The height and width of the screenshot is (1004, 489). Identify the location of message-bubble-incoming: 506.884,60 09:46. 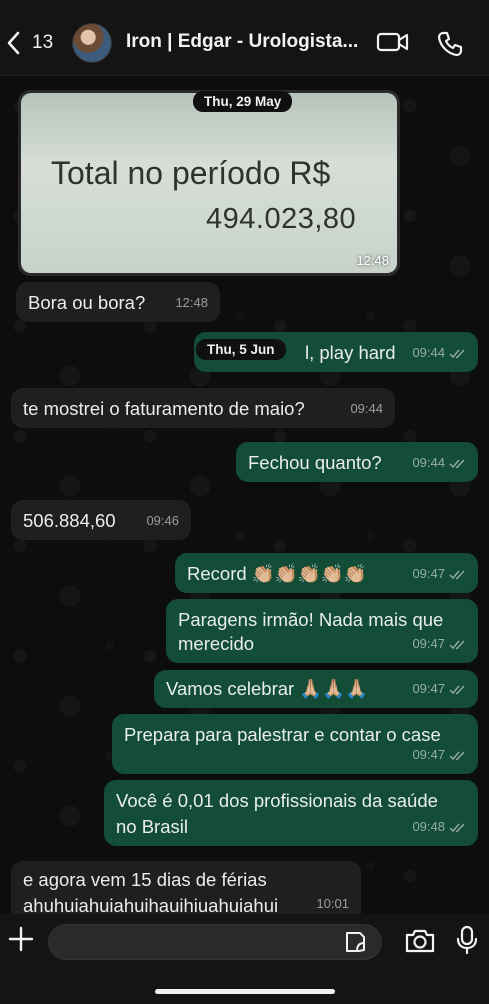
(101, 520).